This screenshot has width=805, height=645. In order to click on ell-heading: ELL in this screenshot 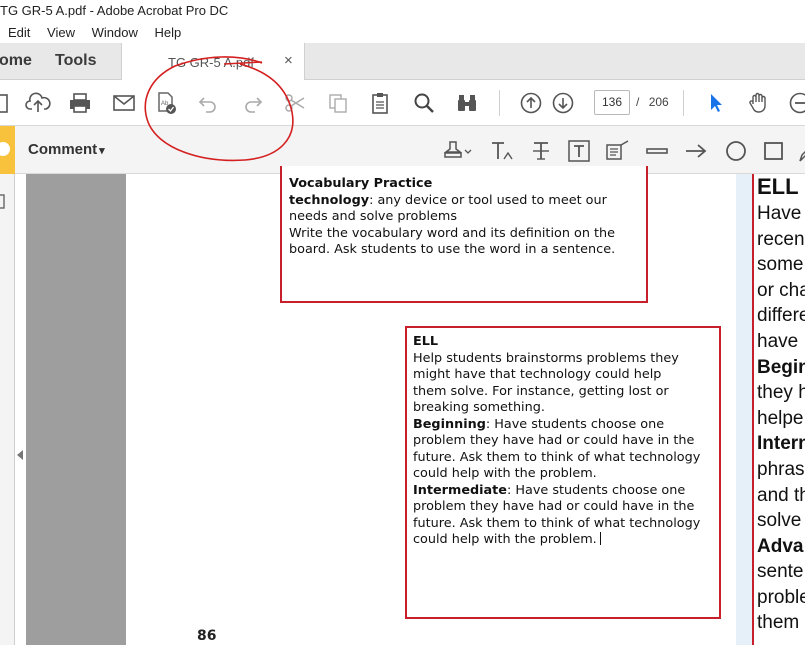, I will do `click(426, 341)`.